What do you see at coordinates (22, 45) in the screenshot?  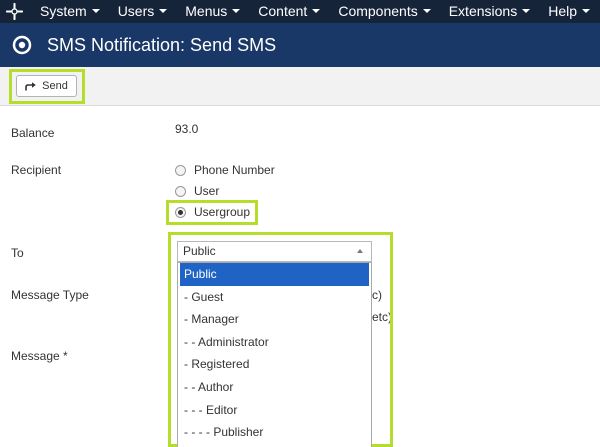 I see `target-icon` at bounding box center [22, 45].